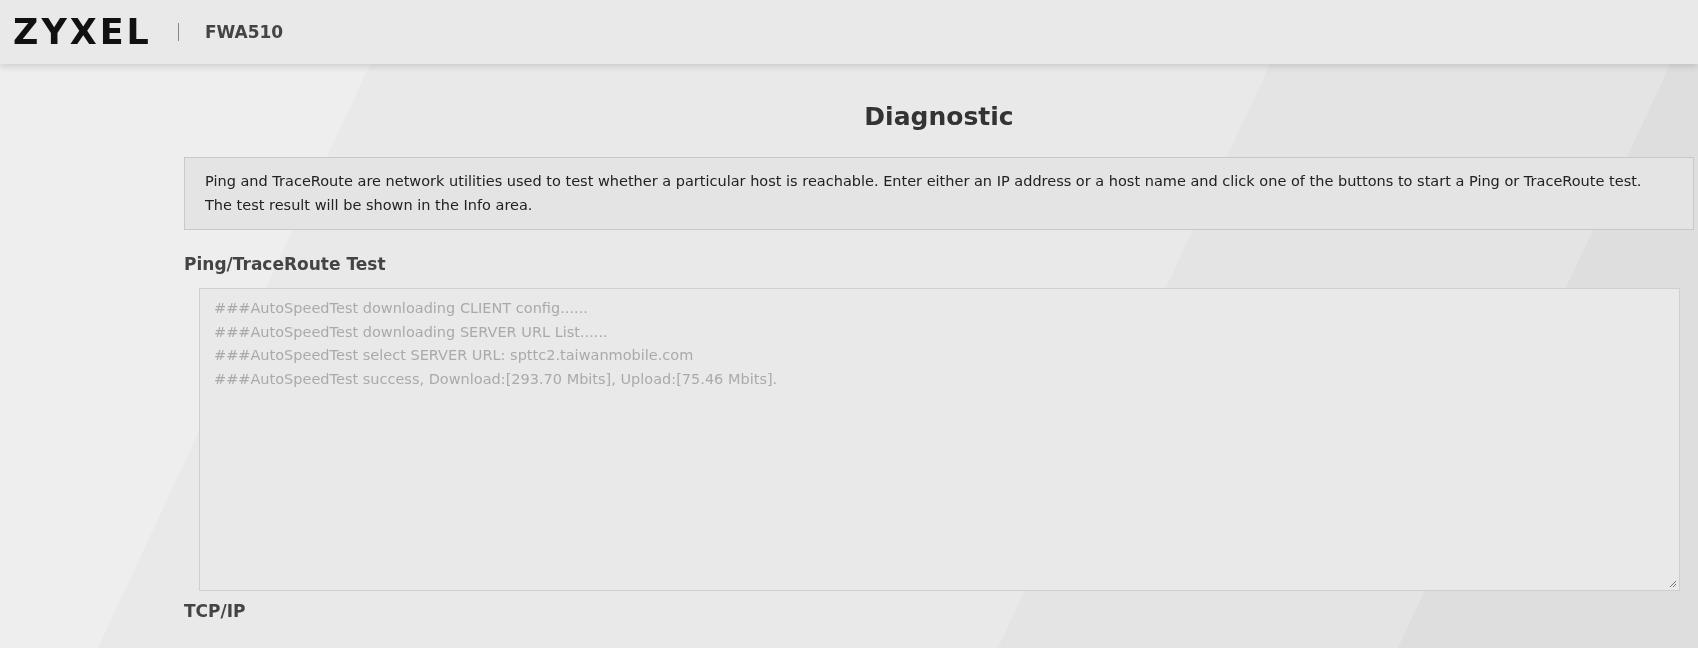 The width and height of the screenshot is (1698, 648). Describe the element at coordinates (82, 32) in the screenshot. I see `zyxel-logo: ZYXEL` at that location.